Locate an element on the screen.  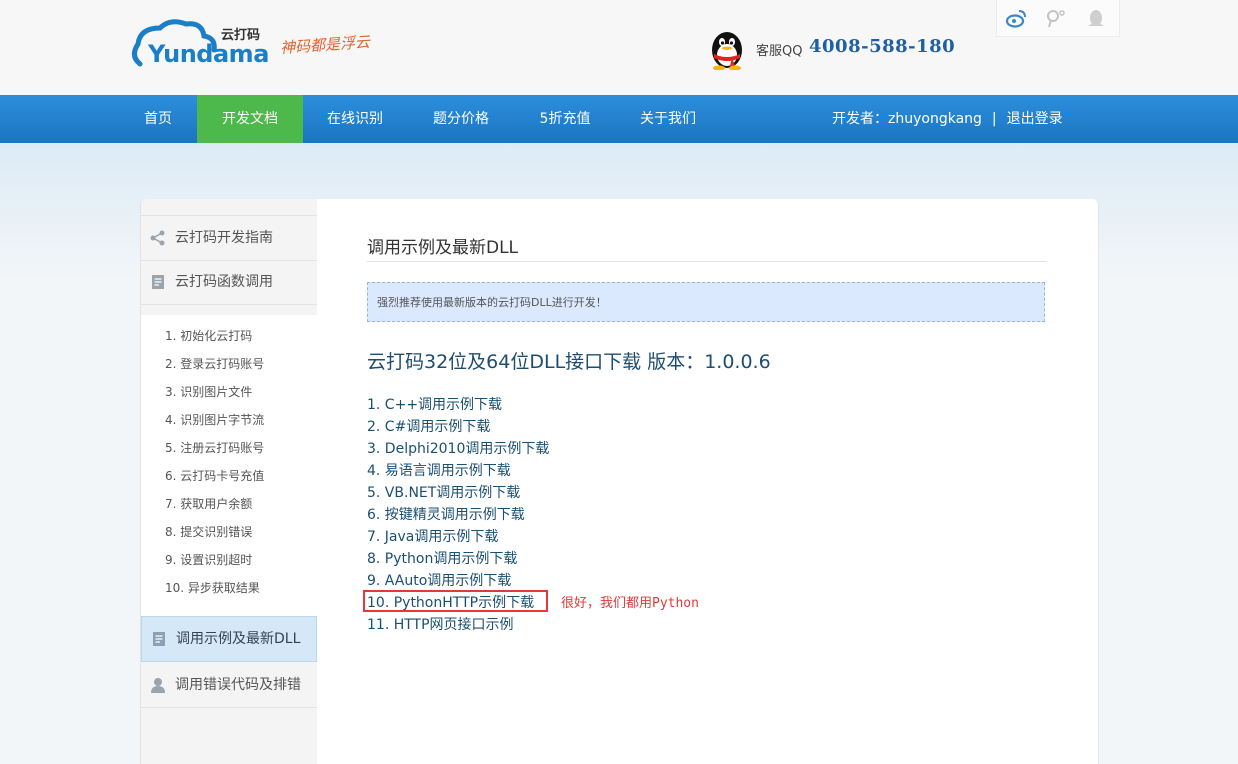
download-link-eyuyan: 4. 易语言调用示例下载 is located at coordinates (439, 470).